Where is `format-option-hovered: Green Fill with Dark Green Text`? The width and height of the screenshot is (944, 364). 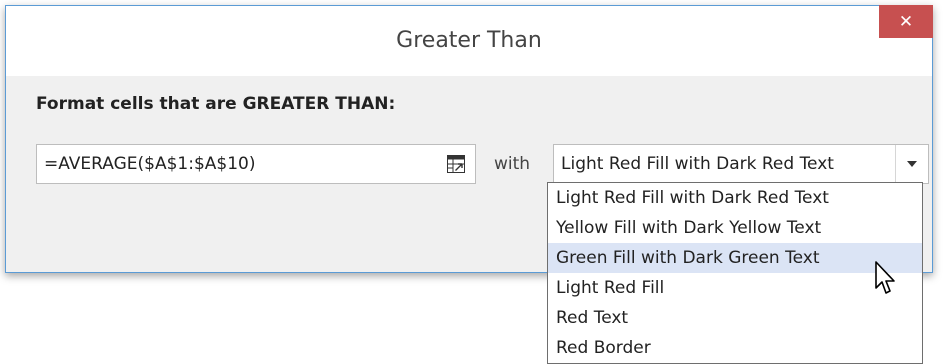
format-option-hovered: Green Fill with Dark Green Text is located at coordinates (735, 258).